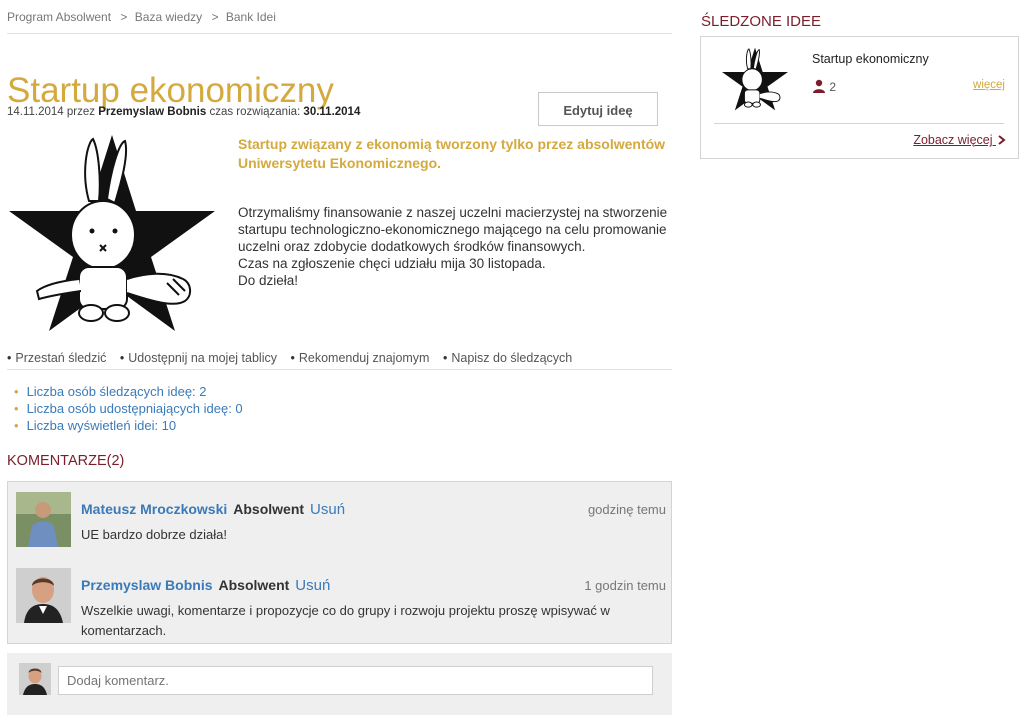  I want to click on message-followers-label: Napisz do śledzących, so click(512, 358).